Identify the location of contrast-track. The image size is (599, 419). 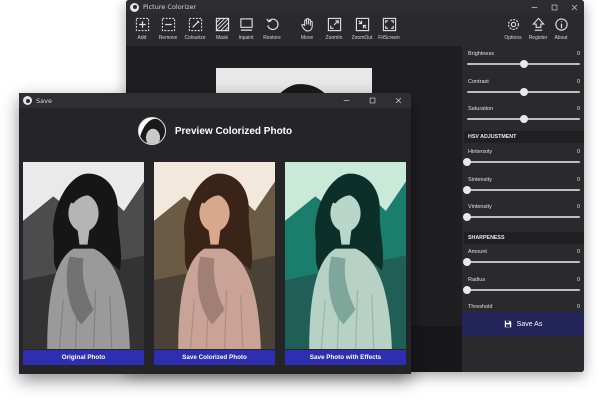
(523, 92).